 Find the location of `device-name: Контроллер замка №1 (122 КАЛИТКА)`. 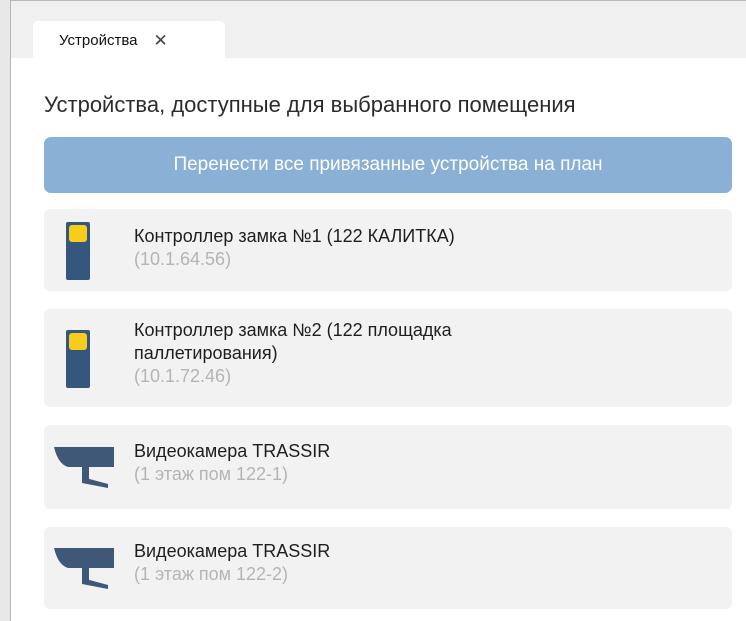

device-name: Контроллер замка №1 (122 КАЛИТКА) is located at coordinates (294, 236).